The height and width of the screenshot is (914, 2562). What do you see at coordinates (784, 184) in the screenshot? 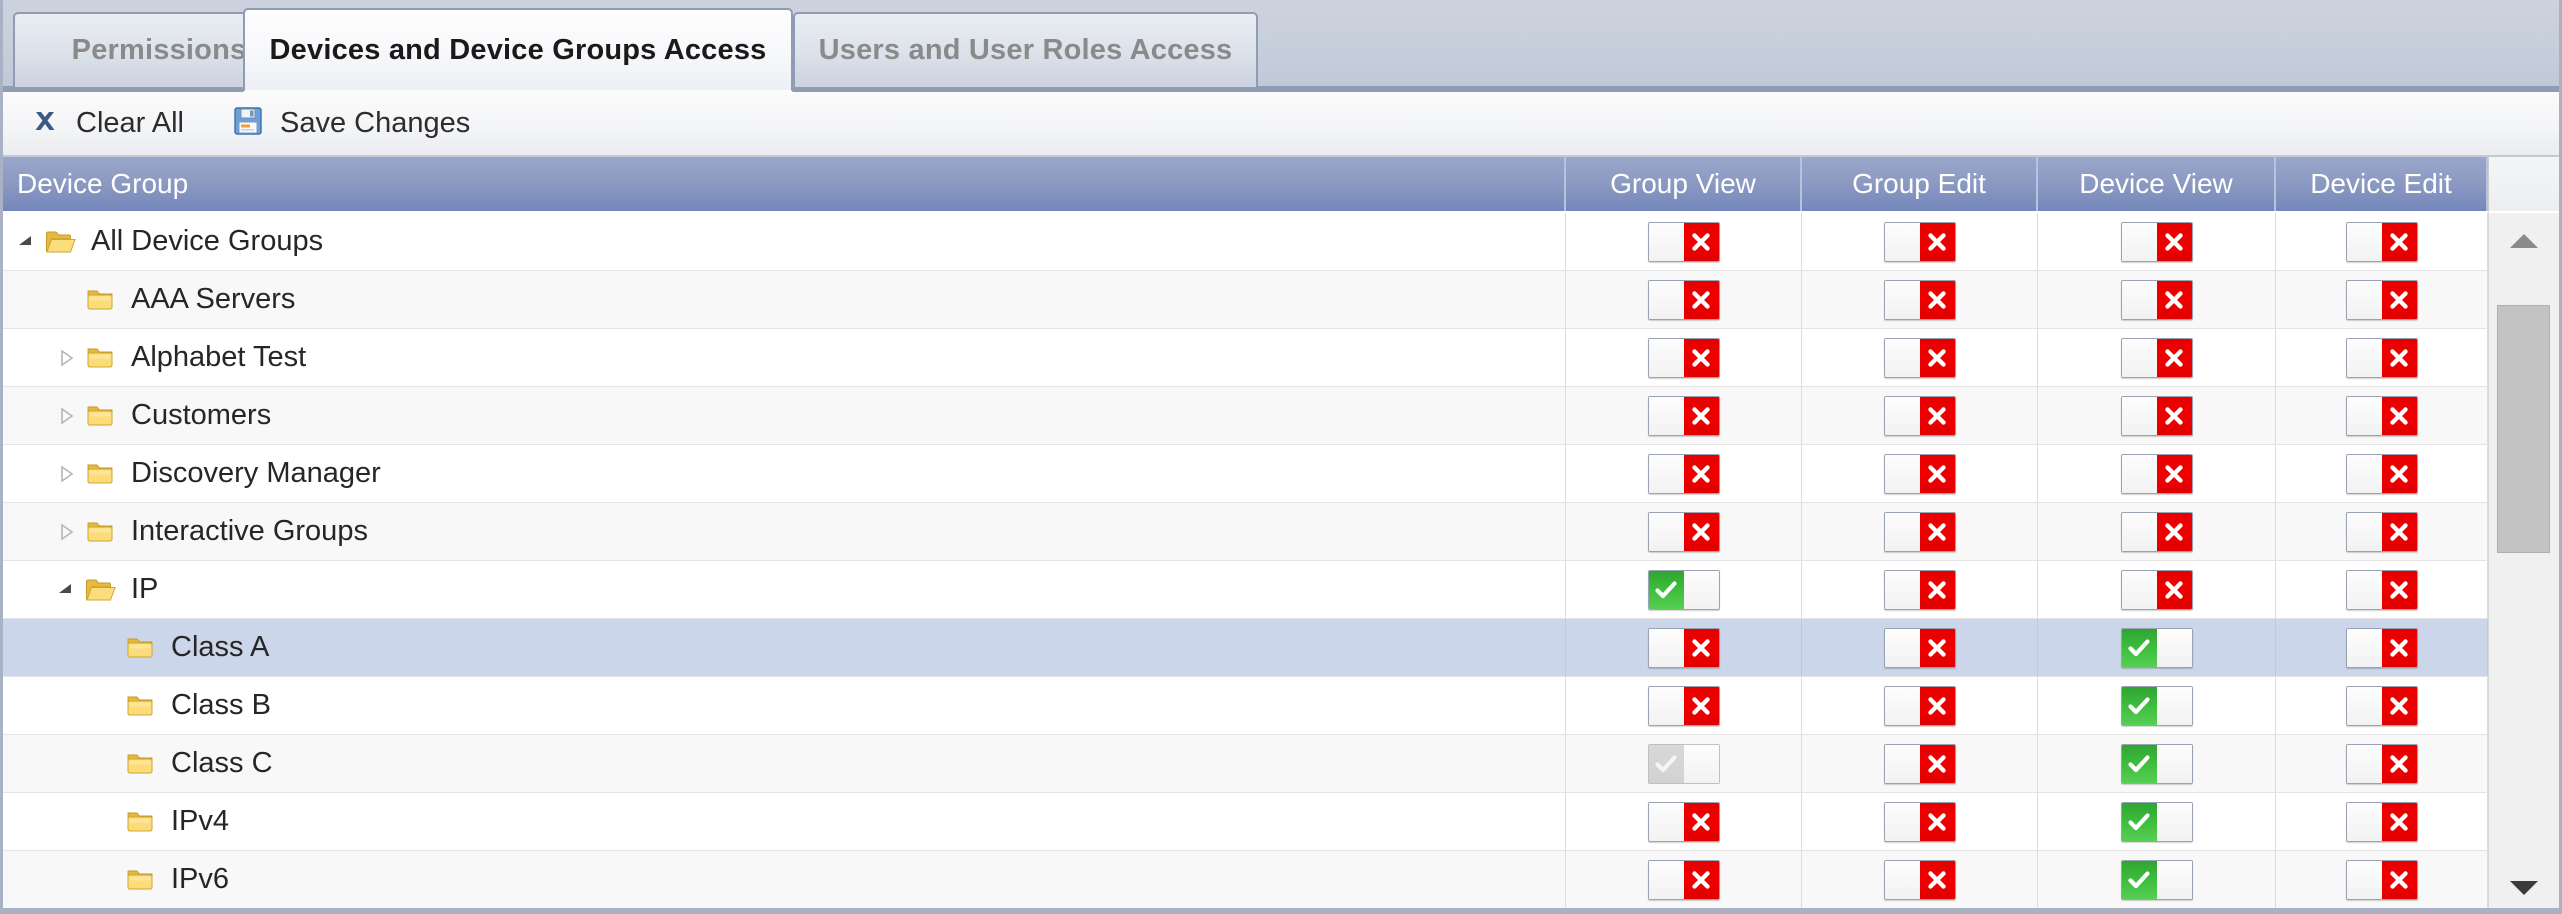
I see `column-header-device-group: Device Group` at bounding box center [784, 184].